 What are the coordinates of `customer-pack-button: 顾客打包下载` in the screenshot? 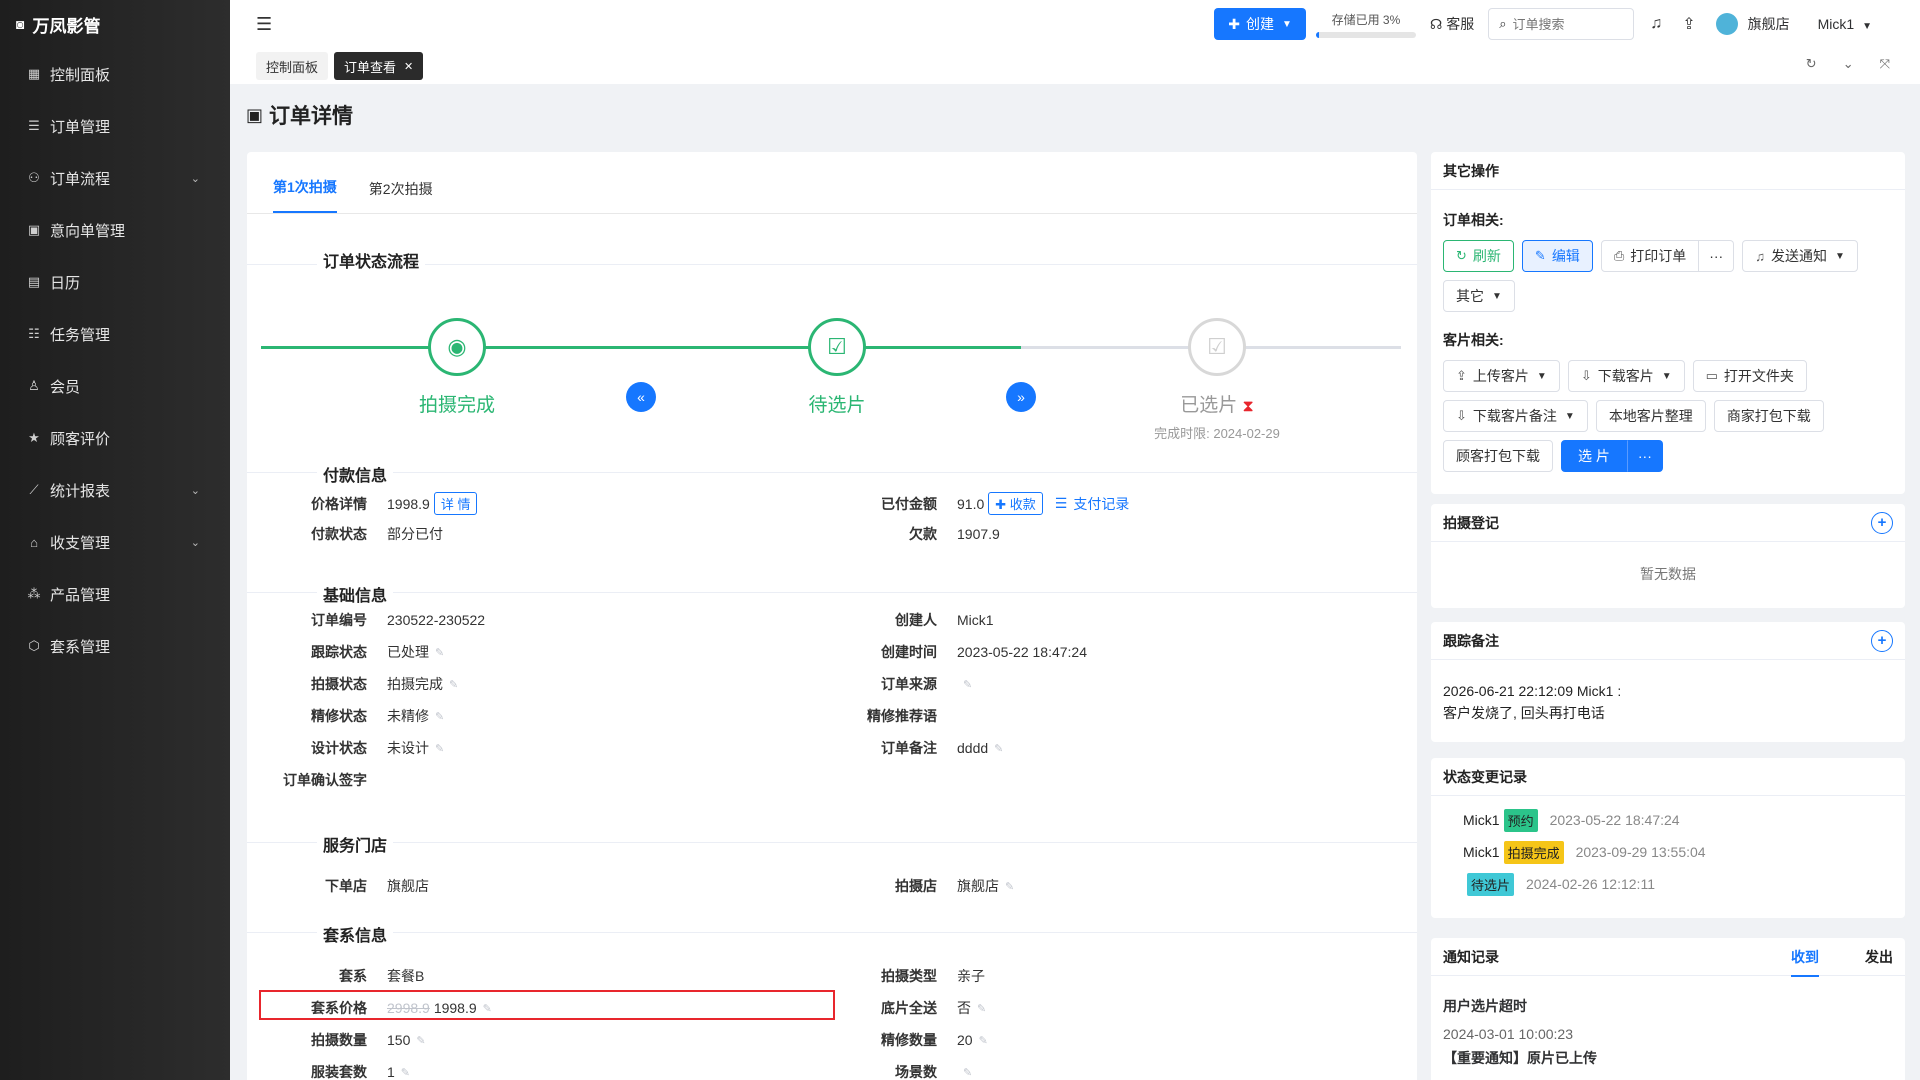 It's located at (1498, 456).